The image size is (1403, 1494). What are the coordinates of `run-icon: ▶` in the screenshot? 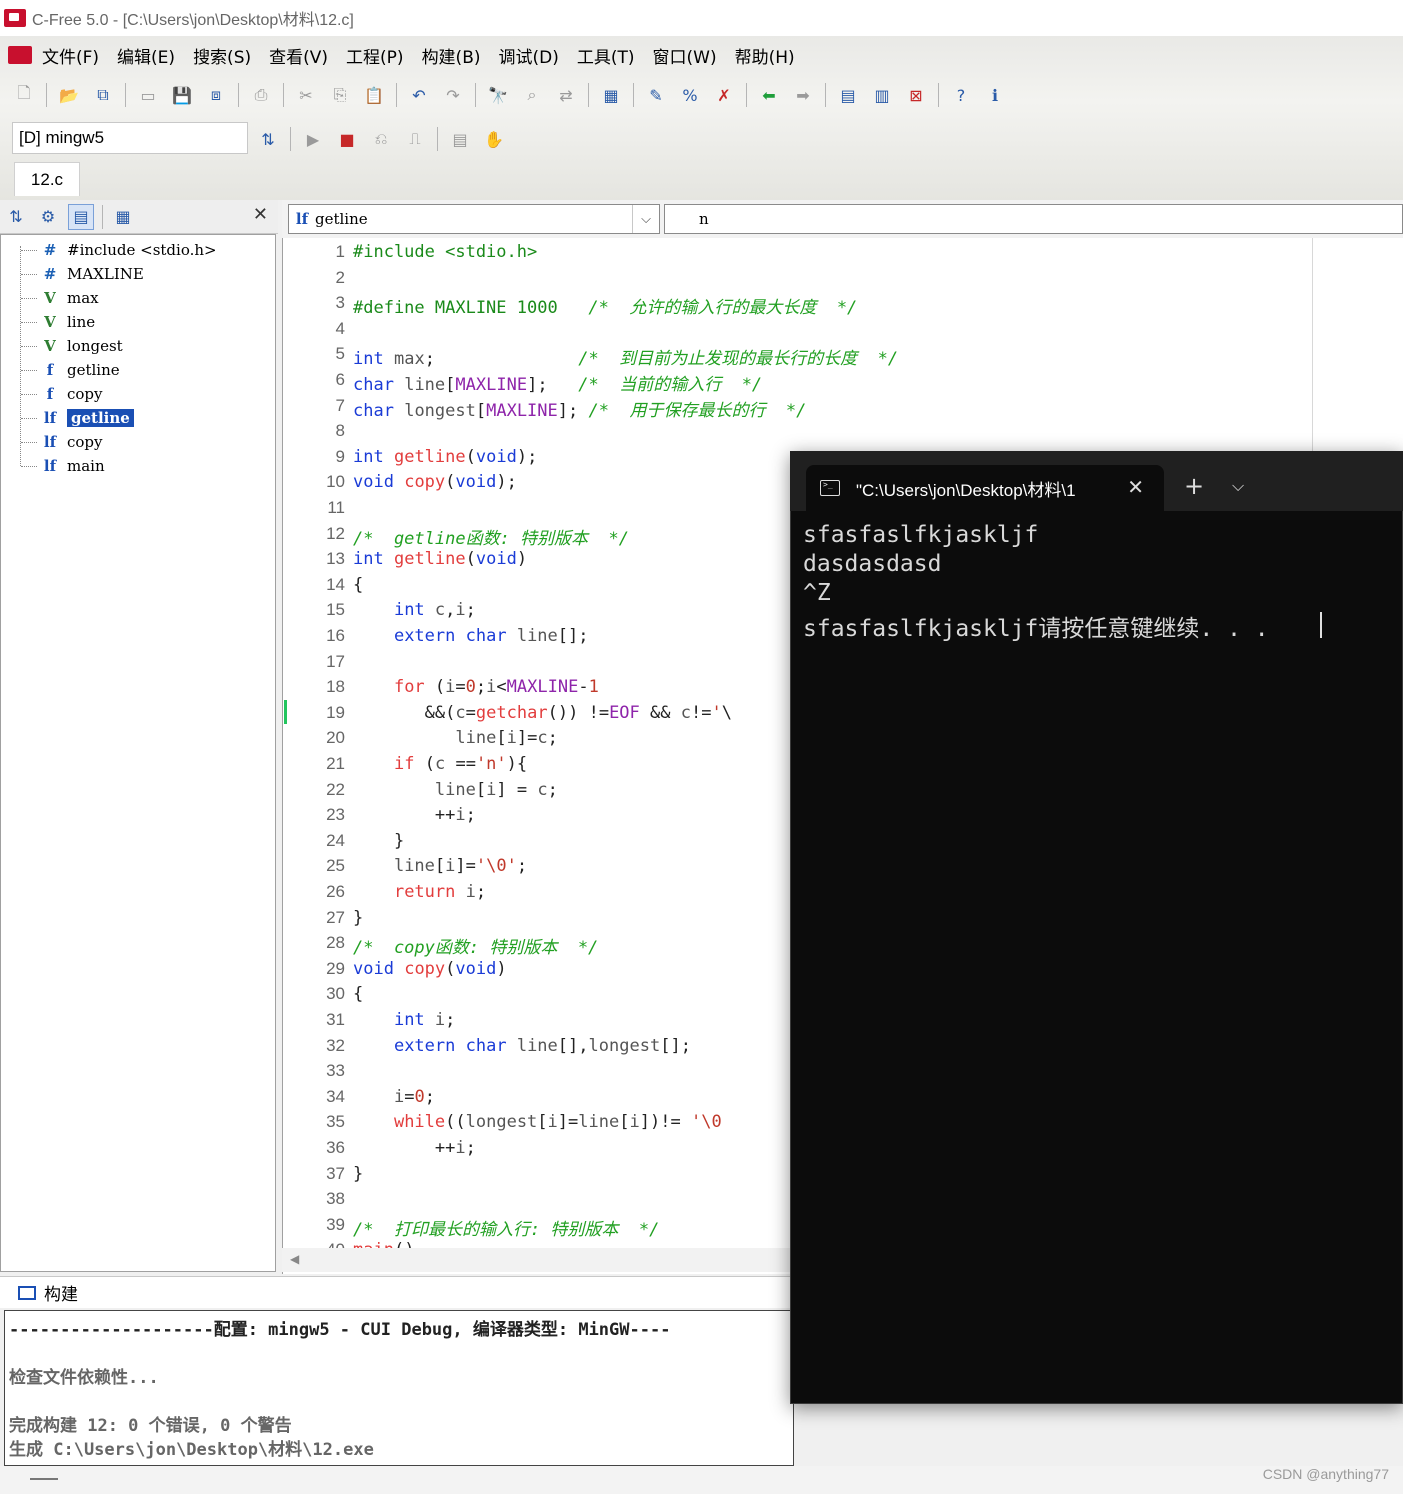 It's located at (313, 139).